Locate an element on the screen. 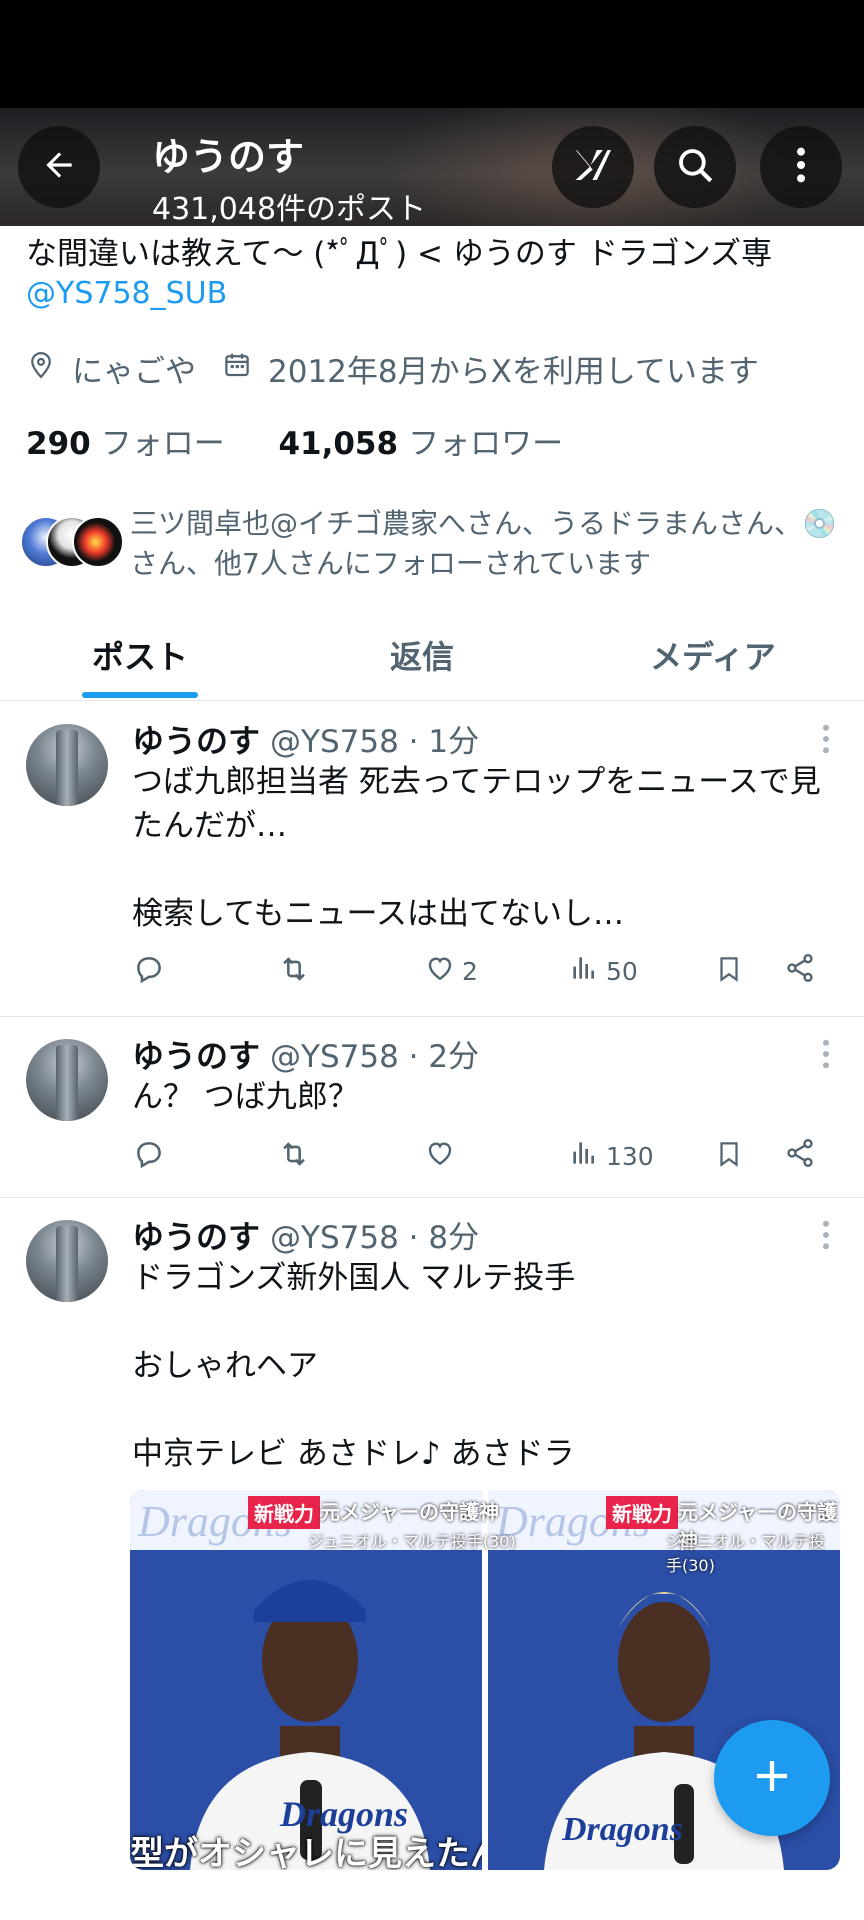 This screenshot has width=864, height=1920. like-count: 2 is located at coordinates (470, 971).